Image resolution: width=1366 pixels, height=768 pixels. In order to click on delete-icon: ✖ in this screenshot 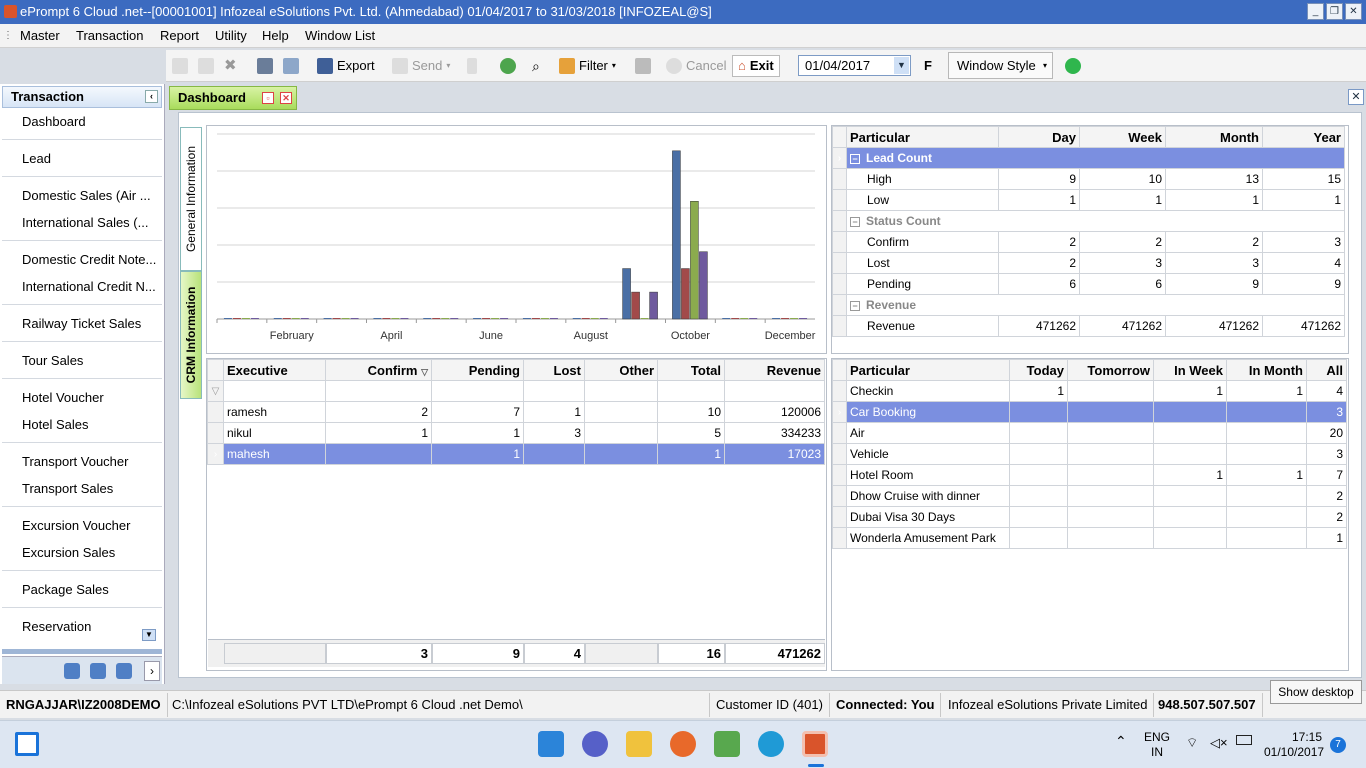, I will do `click(230, 66)`.